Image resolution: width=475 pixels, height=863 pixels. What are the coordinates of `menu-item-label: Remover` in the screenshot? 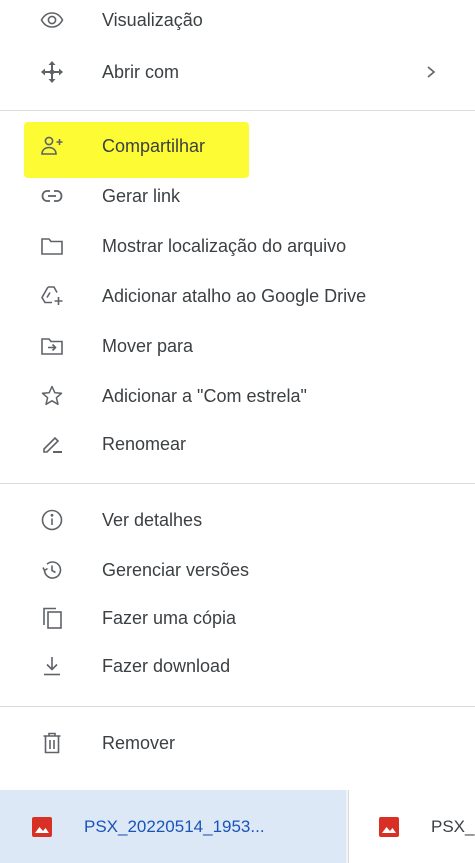 It's located at (139, 743).